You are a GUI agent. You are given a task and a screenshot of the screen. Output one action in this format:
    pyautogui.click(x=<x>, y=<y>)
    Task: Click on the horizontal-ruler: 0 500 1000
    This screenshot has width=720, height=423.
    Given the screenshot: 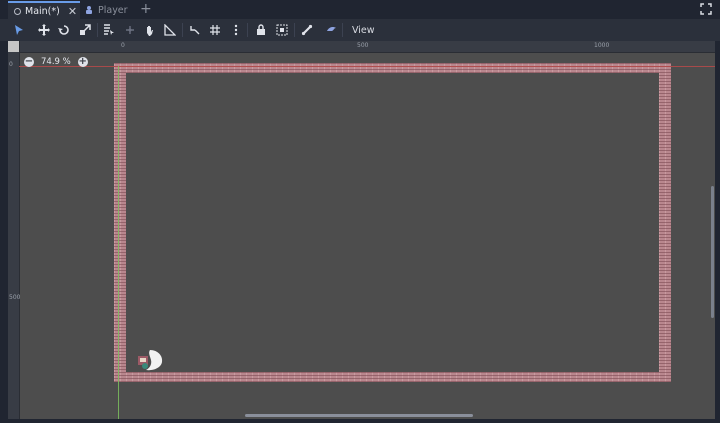 What is the action you would take?
    pyautogui.click(x=361, y=47)
    